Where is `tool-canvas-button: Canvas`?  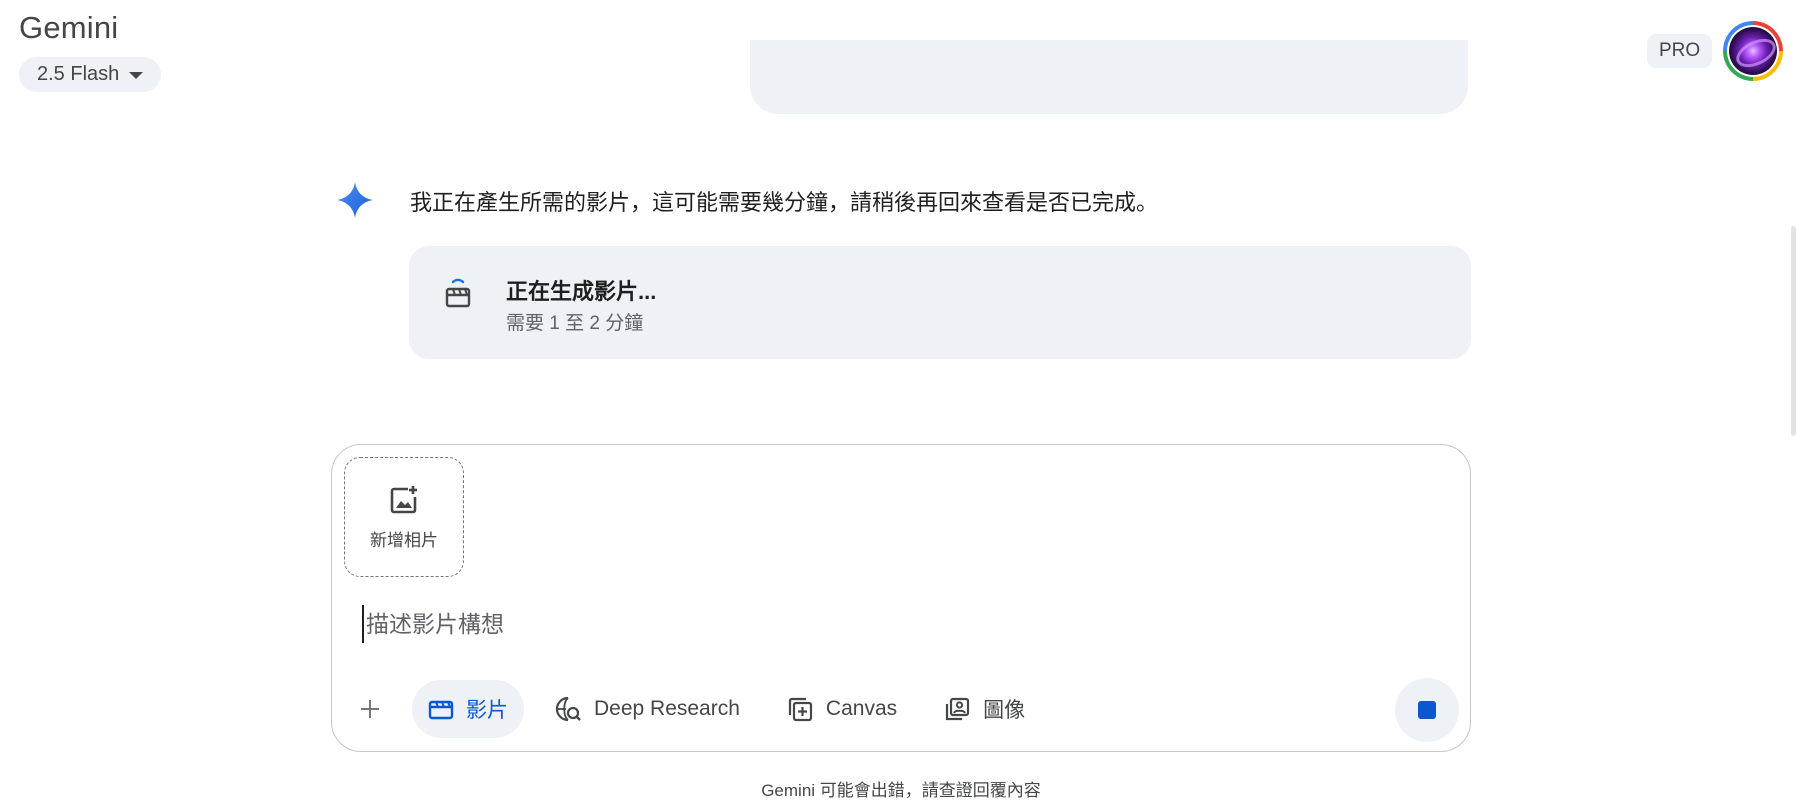 tool-canvas-button: Canvas is located at coordinates (841, 709).